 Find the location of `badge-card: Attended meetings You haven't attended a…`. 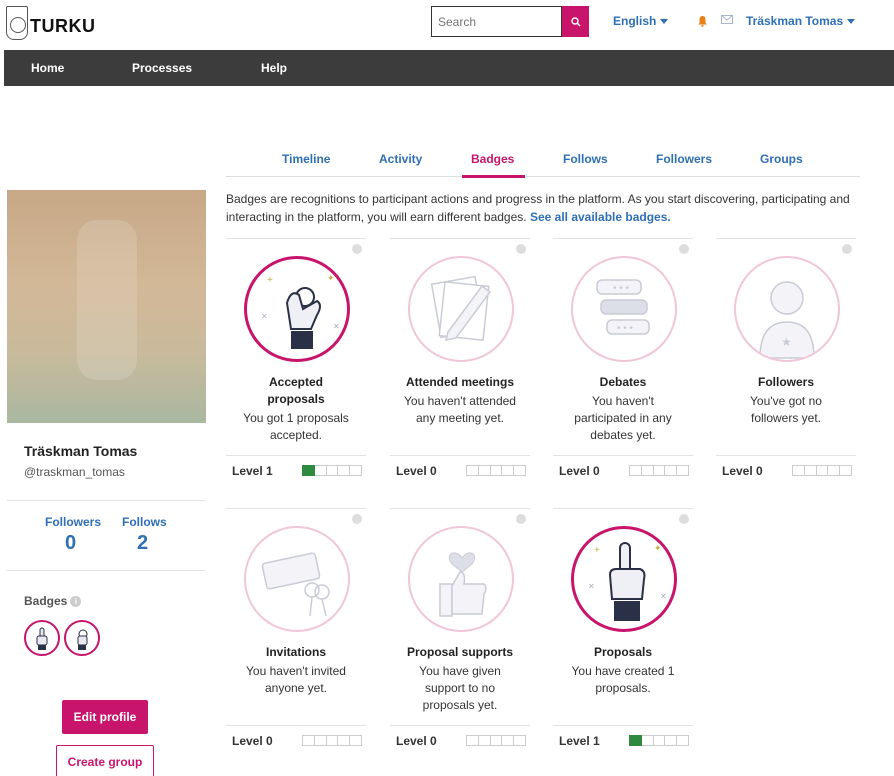

badge-card: Attended meetings You haven't attended a… is located at coordinates (460, 358).